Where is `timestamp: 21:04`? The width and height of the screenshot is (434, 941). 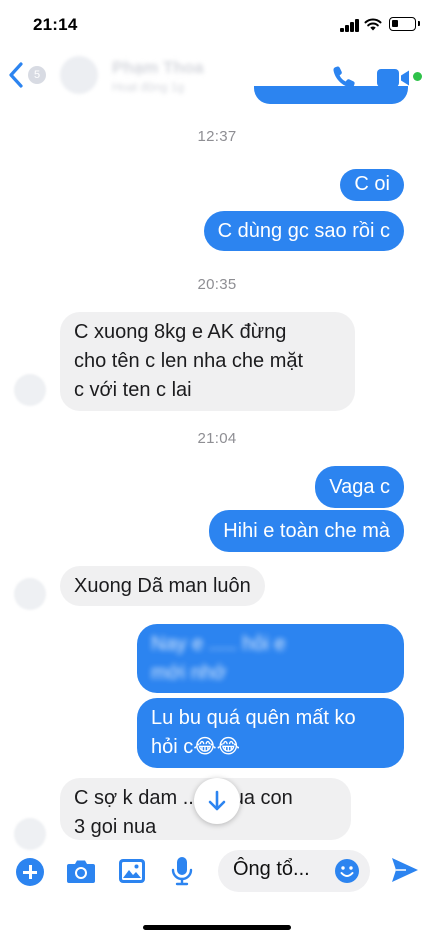 timestamp: 21:04 is located at coordinates (217, 438).